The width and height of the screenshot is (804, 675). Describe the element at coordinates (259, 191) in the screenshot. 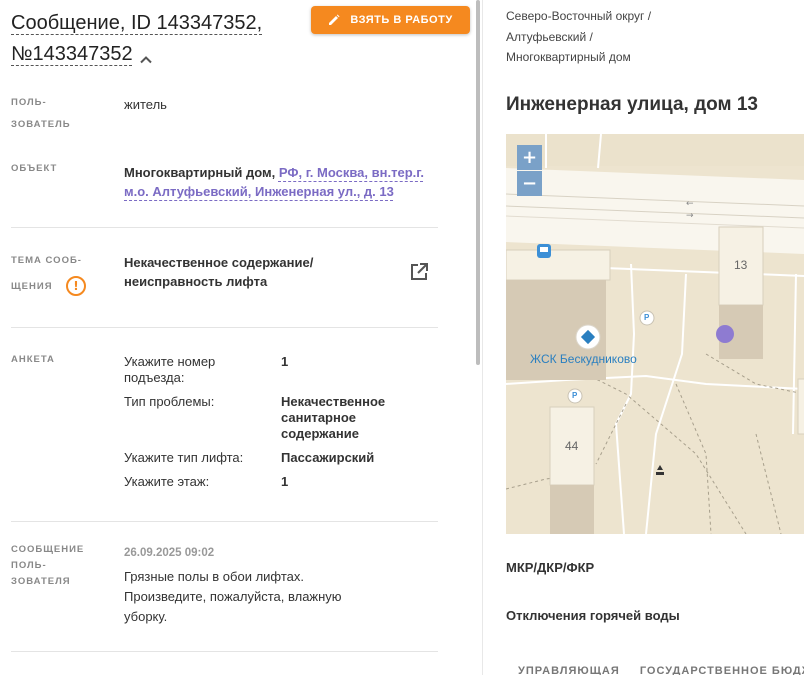

I see `object-address-link-2: м.о. Алтуфьевский, Инженерная ул., д. 13` at that location.